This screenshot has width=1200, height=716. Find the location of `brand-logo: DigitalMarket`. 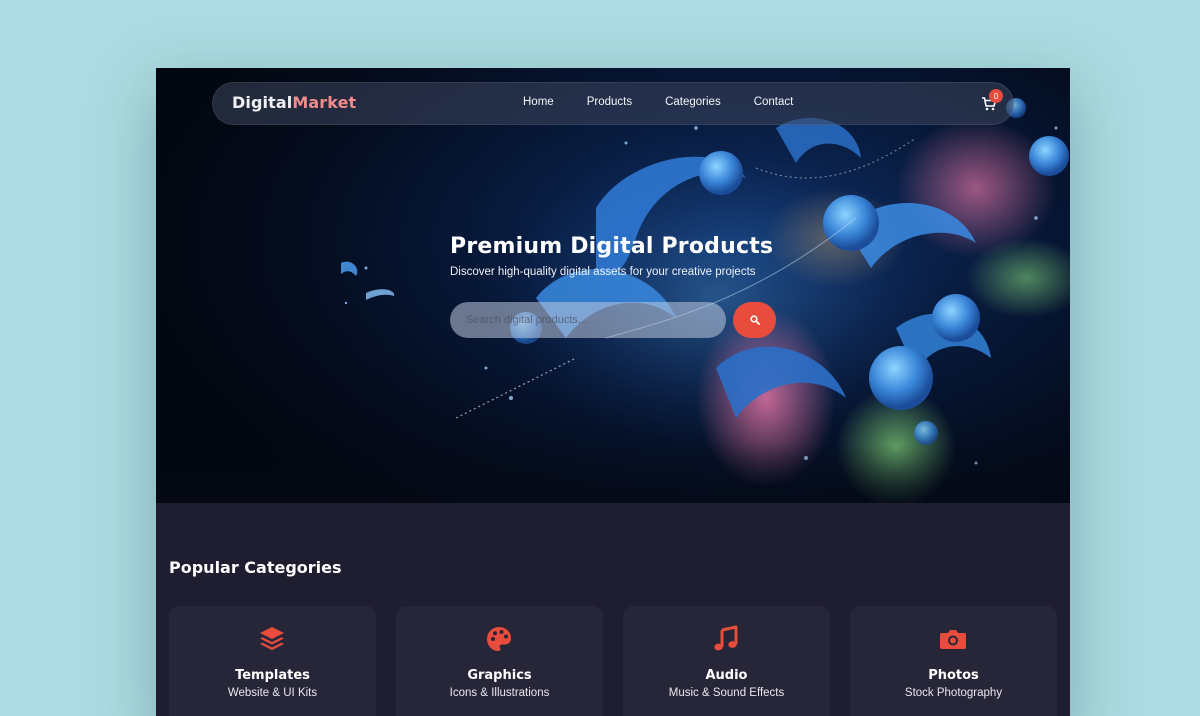

brand-logo: DigitalMarket is located at coordinates (294, 102).